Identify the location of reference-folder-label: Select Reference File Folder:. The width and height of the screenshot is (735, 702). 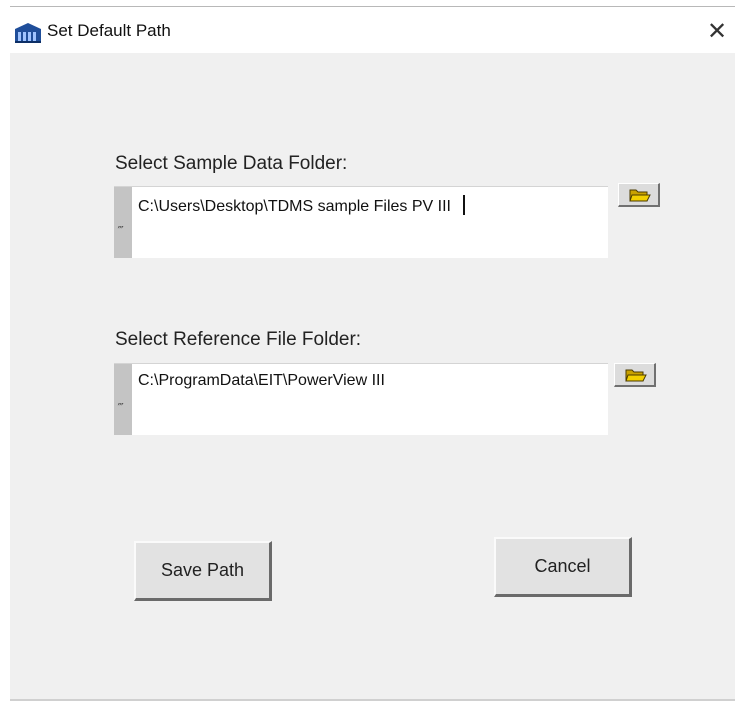
(238, 339).